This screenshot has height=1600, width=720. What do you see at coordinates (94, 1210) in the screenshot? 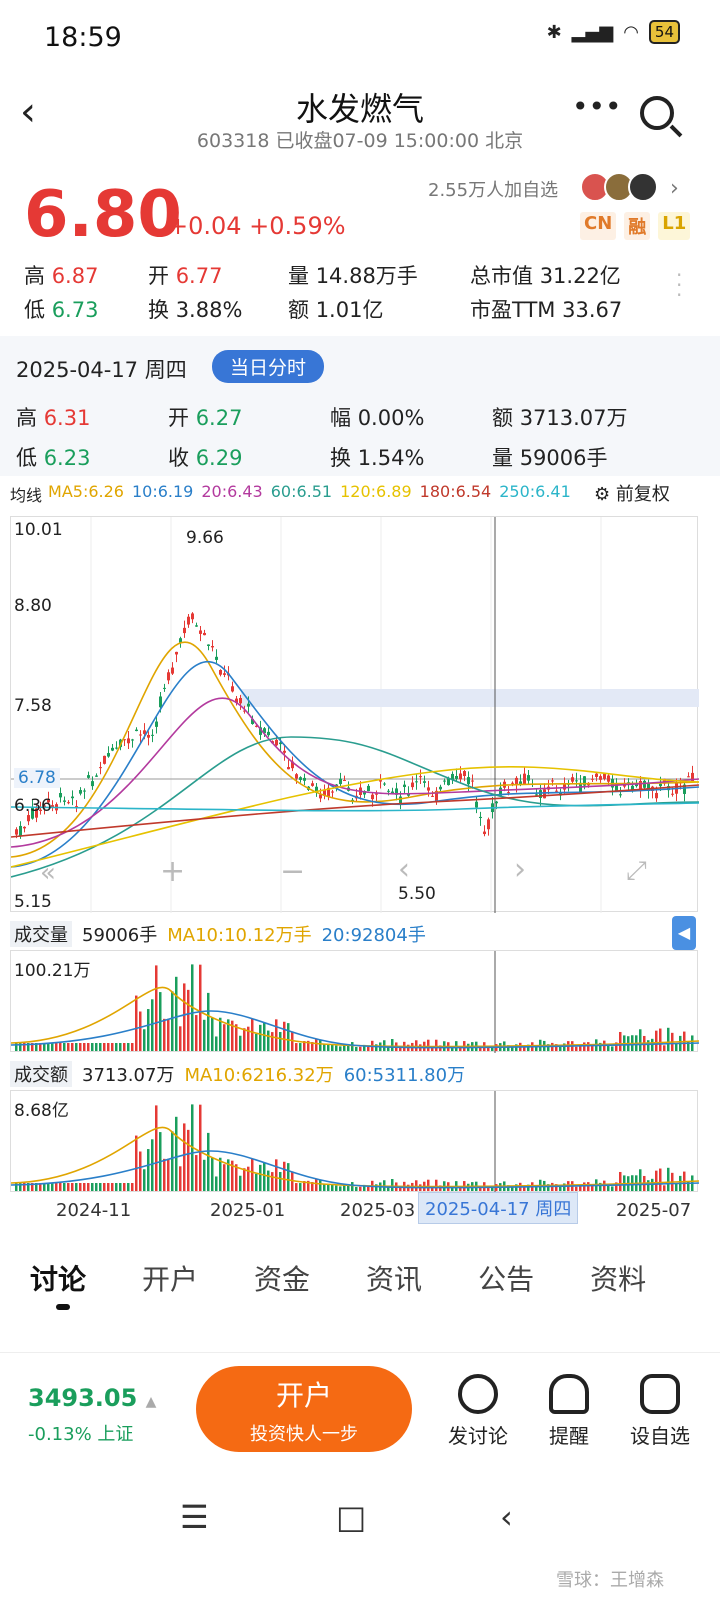
I see `x-tick: 2024-11` at bounding box center [94, 1210].